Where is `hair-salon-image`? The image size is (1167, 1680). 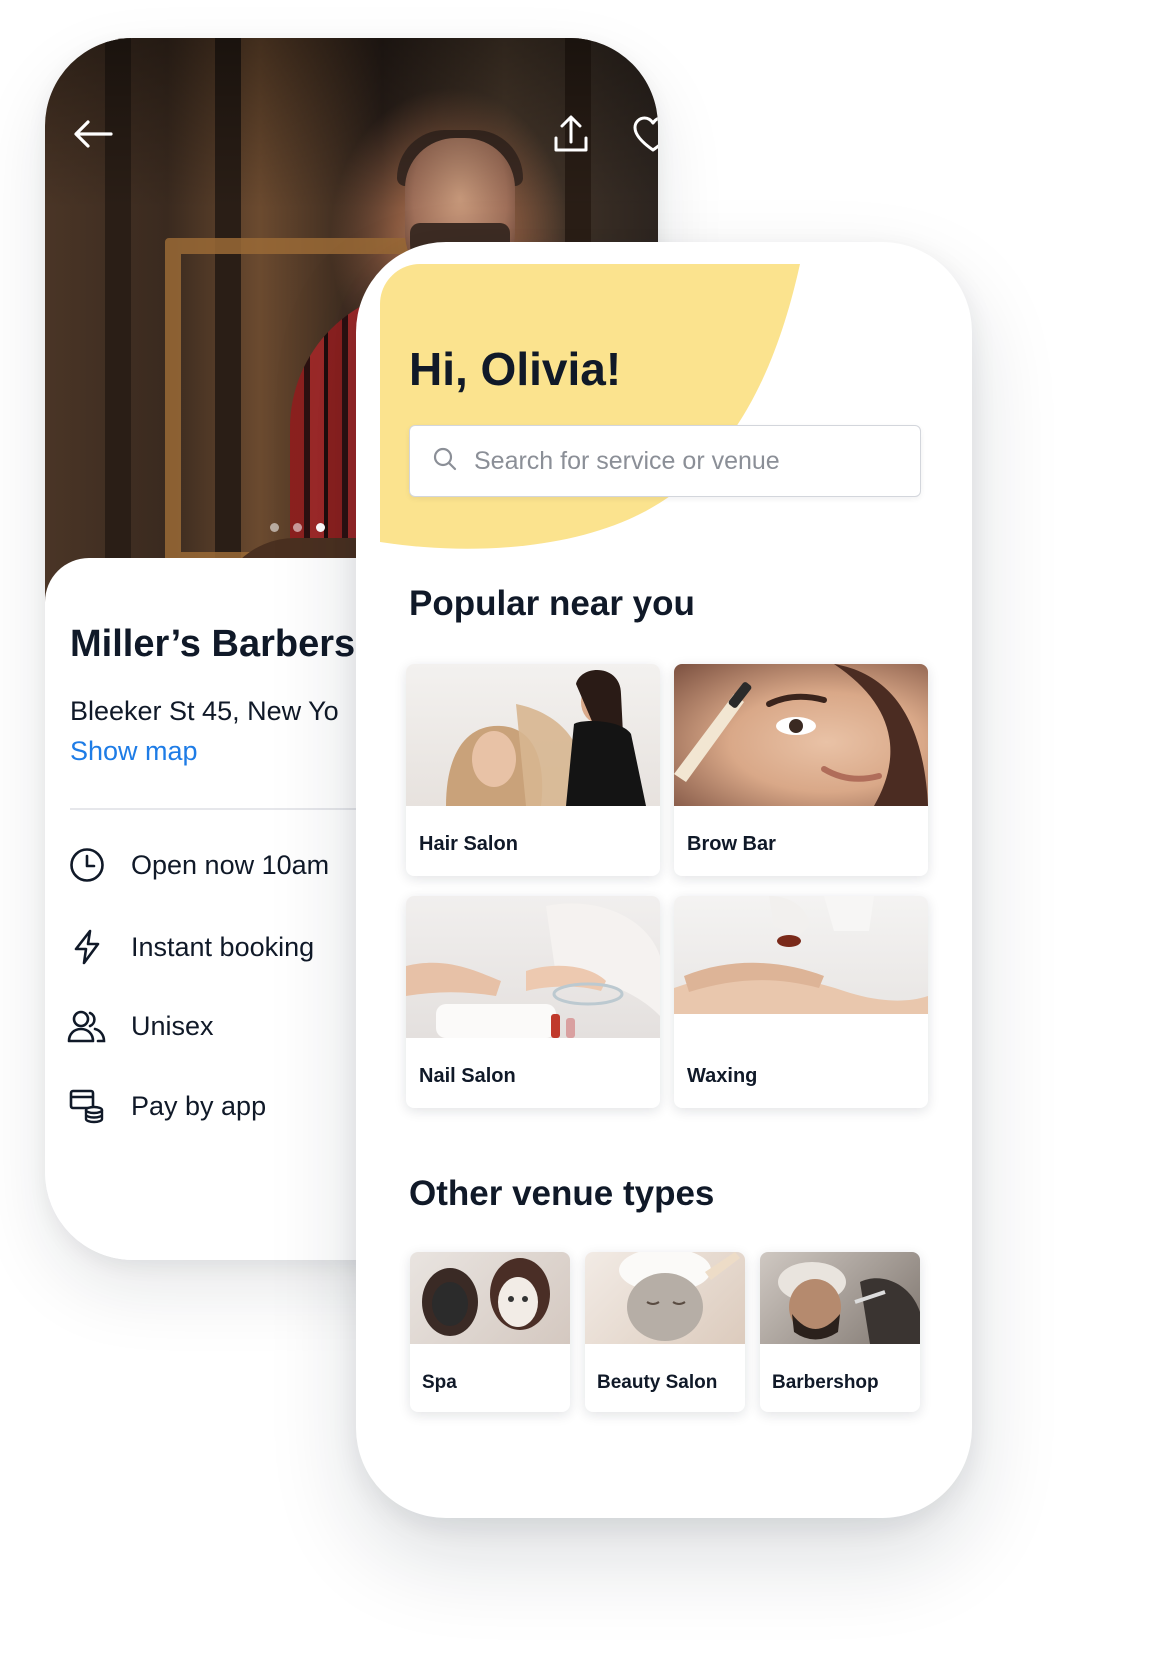
hair-salon-image is located at coordinates (533, 735).